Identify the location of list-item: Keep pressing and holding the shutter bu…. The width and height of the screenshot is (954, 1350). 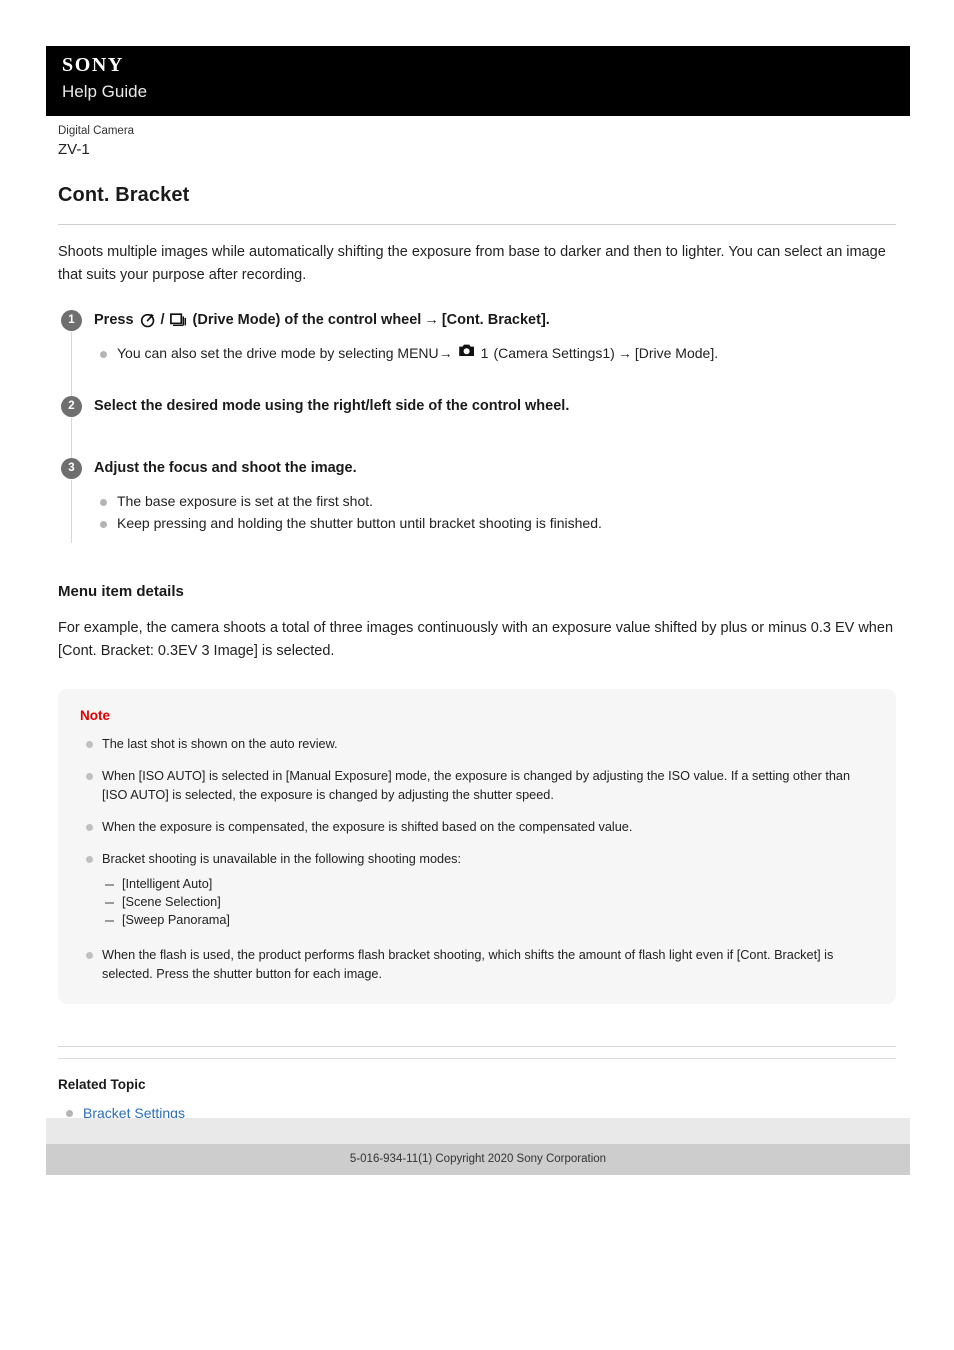
(495, 523).